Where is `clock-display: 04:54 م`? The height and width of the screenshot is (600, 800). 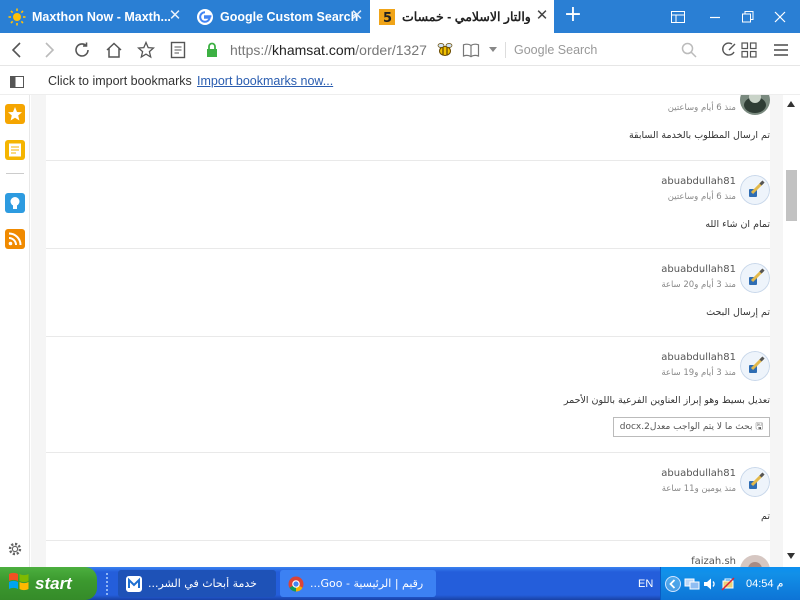 clock-display: 04:54 م is located at coordinates (764, 583).